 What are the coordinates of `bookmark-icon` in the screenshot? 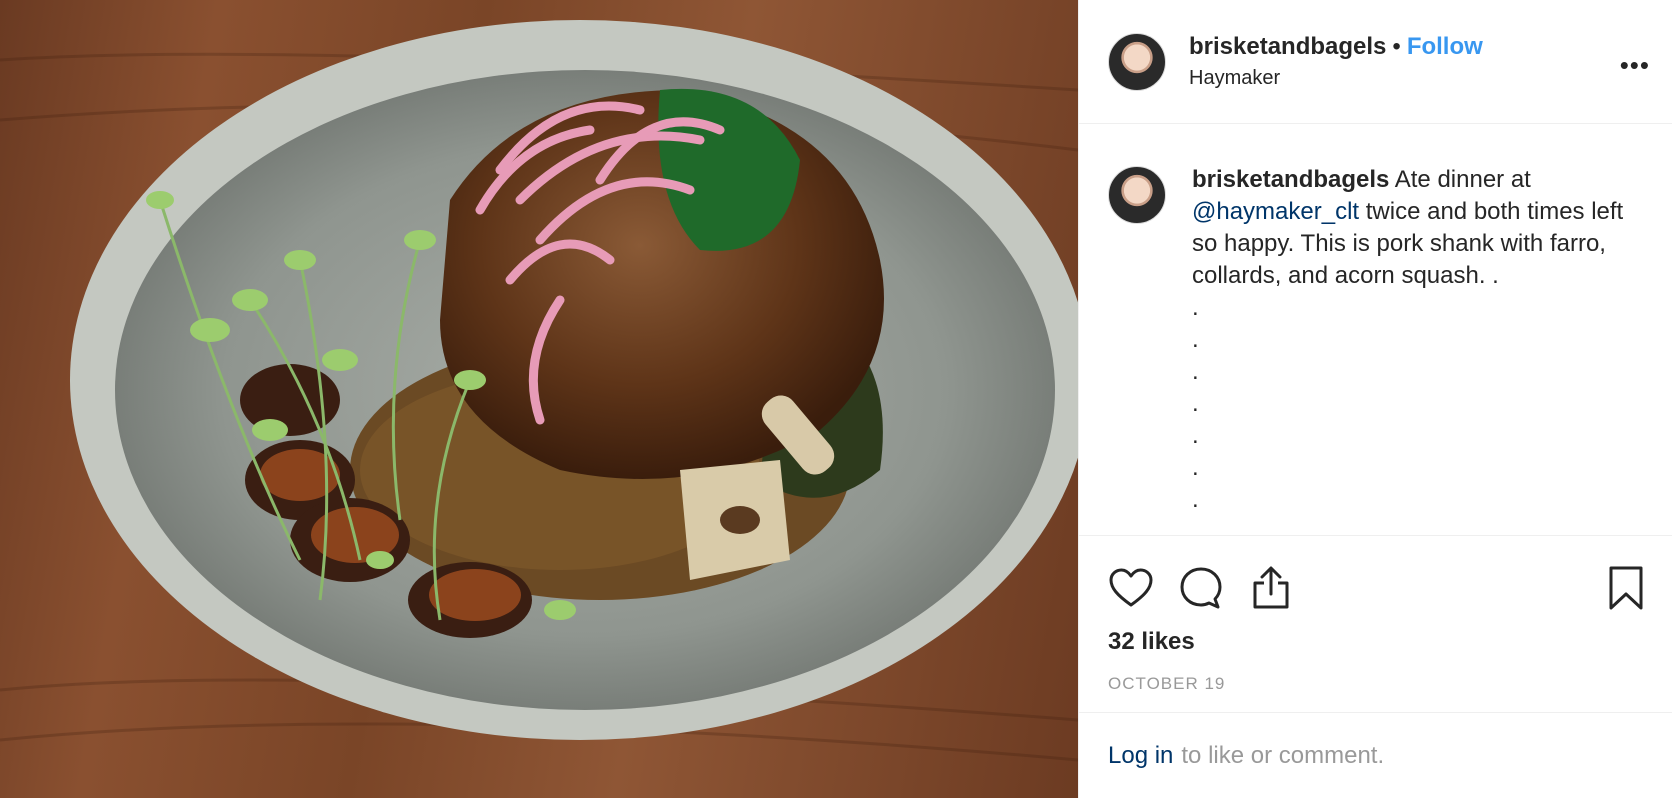 It's located at (1626, 588).